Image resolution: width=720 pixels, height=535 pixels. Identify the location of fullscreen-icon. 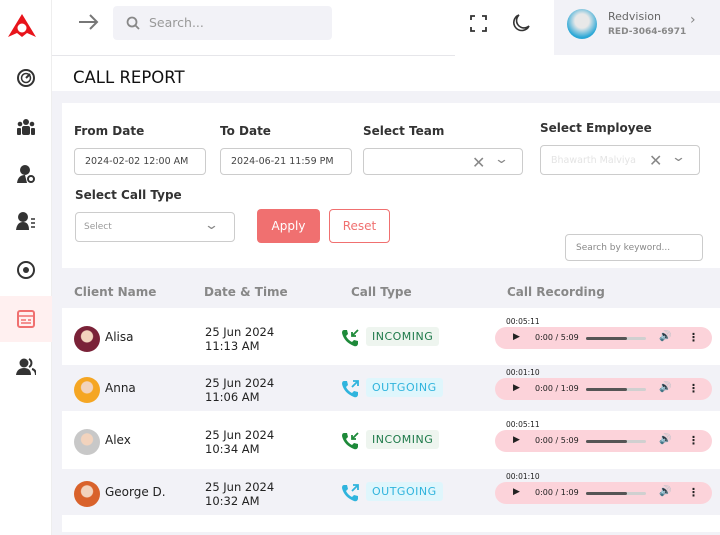
(478, 23).